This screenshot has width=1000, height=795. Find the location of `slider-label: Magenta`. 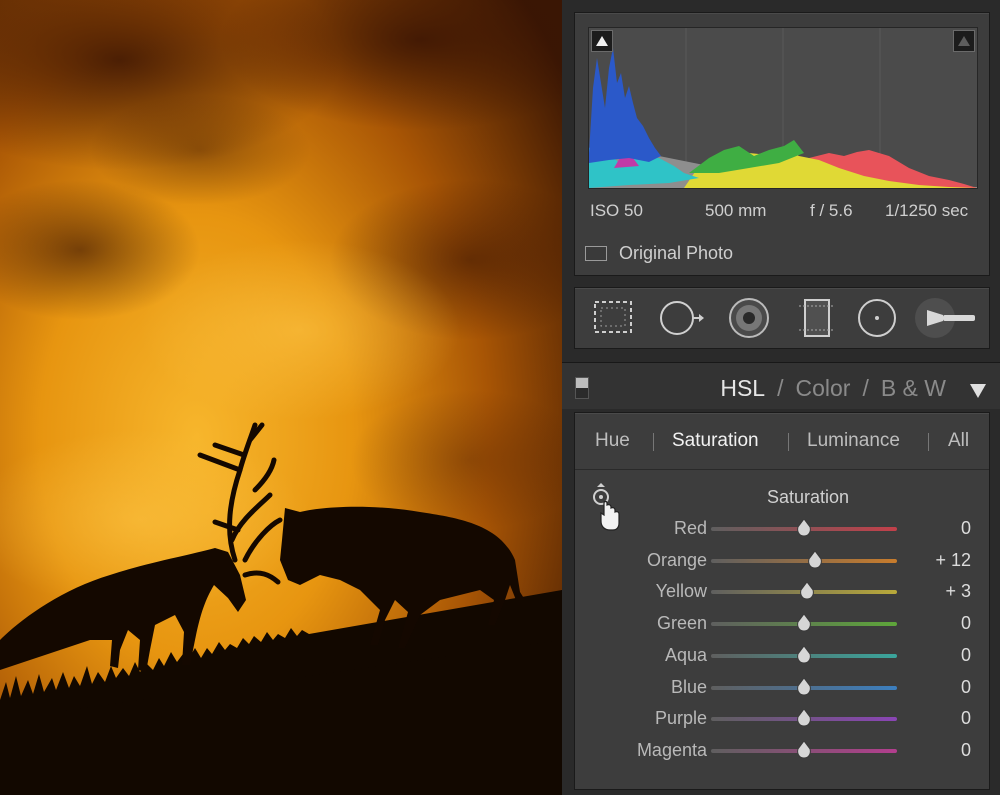

slider-label: Magenta is located at coordinates (671, 749).